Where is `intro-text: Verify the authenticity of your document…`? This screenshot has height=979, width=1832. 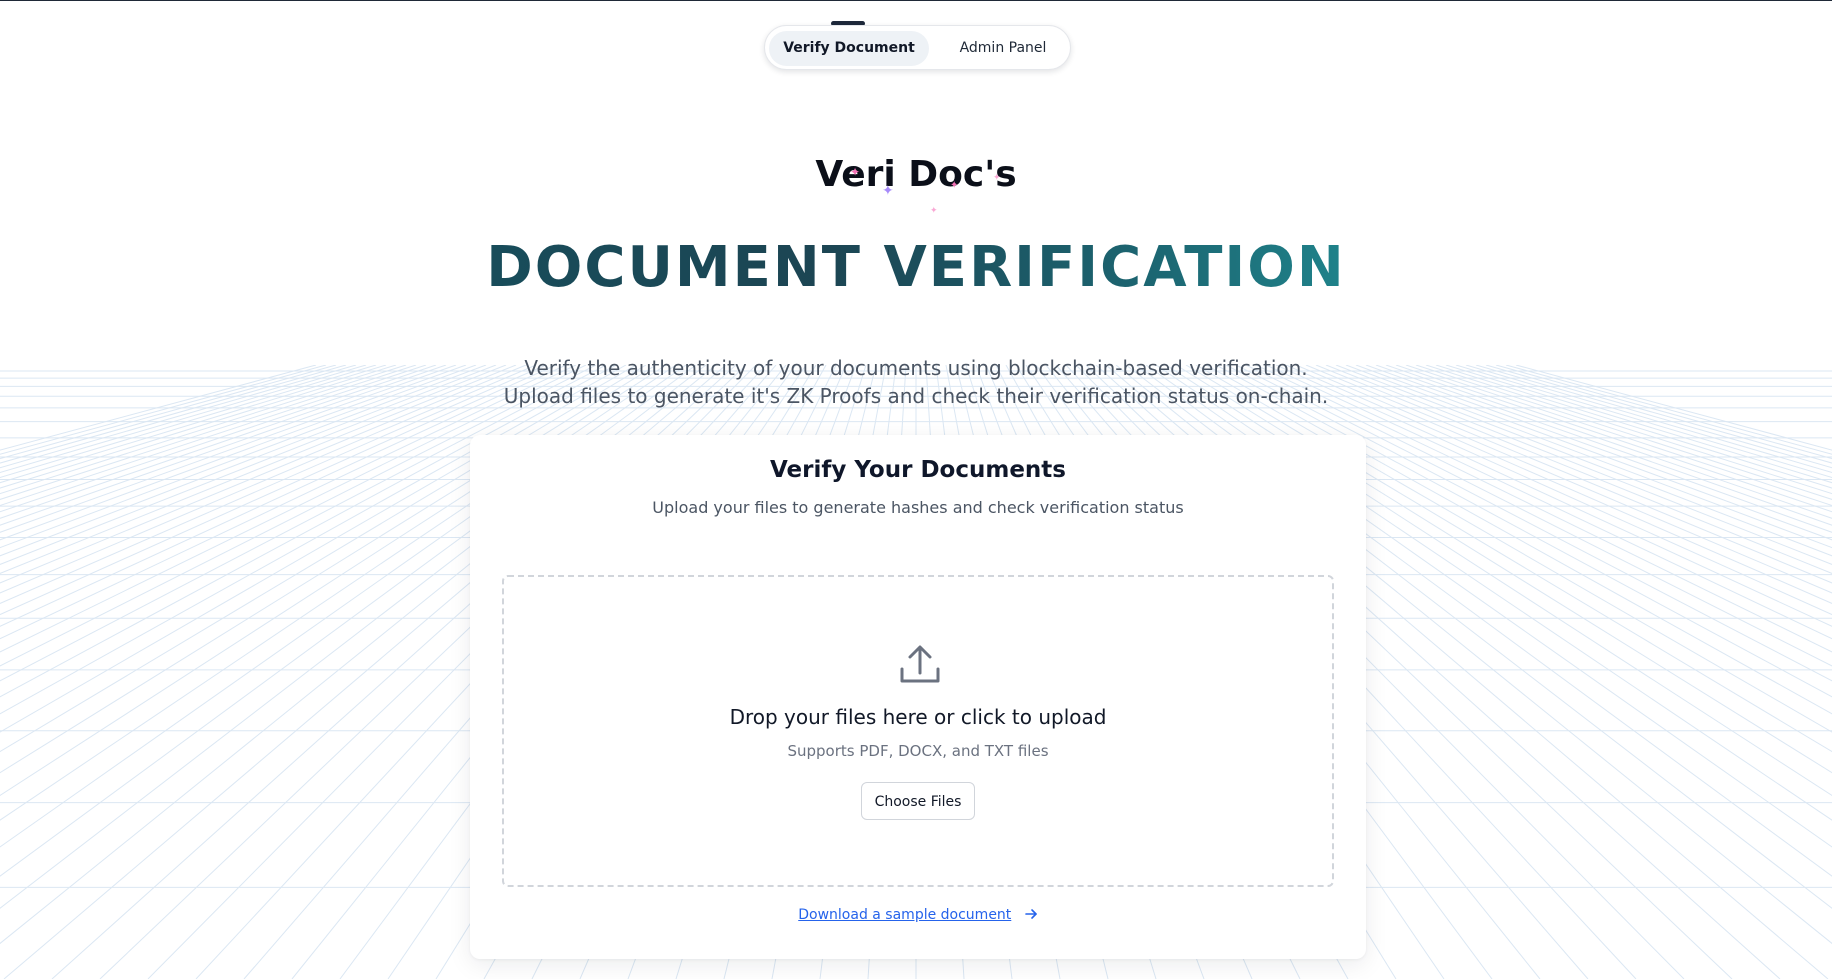 intro-text: Verify the authenticity of your document… is located at coordinates (916, 382).